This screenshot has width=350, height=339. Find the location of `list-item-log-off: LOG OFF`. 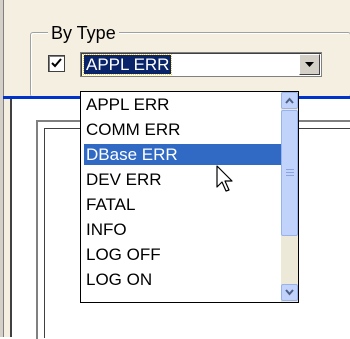

list-item-log-off: LOG OFF is located at coordinates (185, 254).